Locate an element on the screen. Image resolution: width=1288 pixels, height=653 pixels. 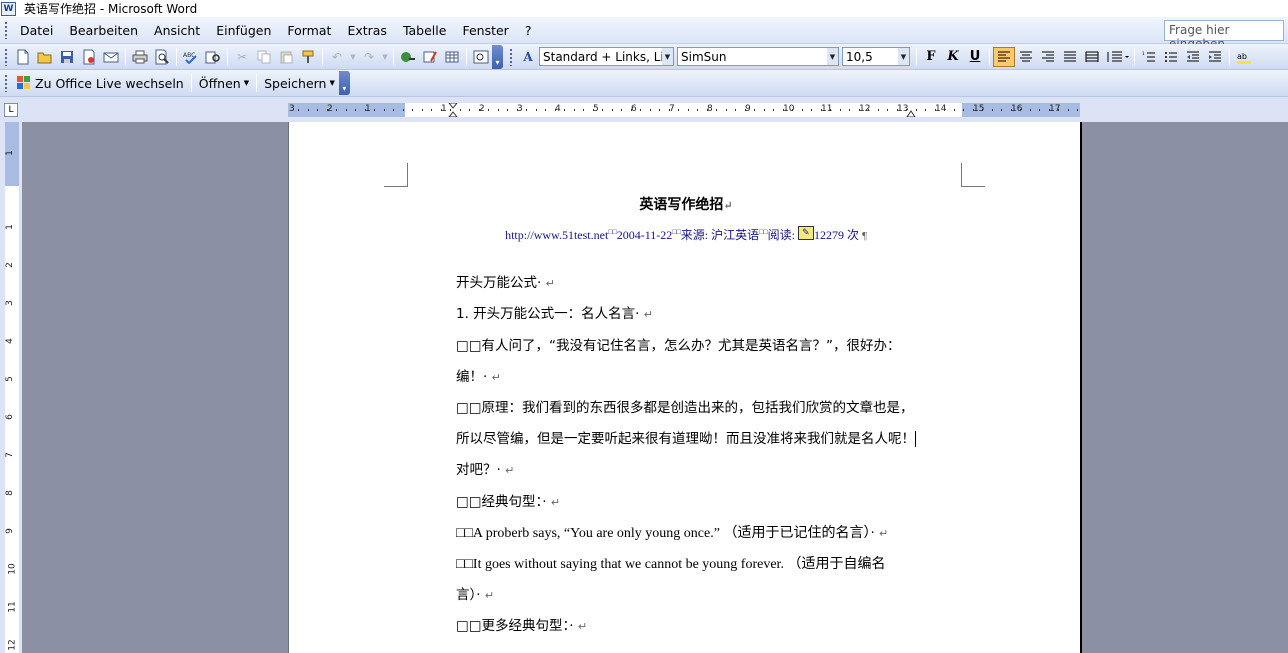
paragraph: 1. 开头万能公式一：名人名言· ↵ is located at coordinates (554, 314).